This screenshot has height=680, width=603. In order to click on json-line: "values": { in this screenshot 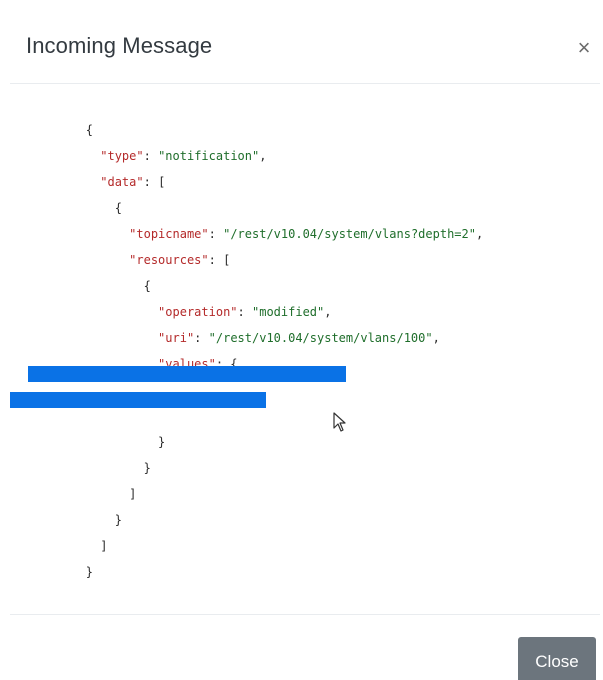, I will do `click(132, 355)`.